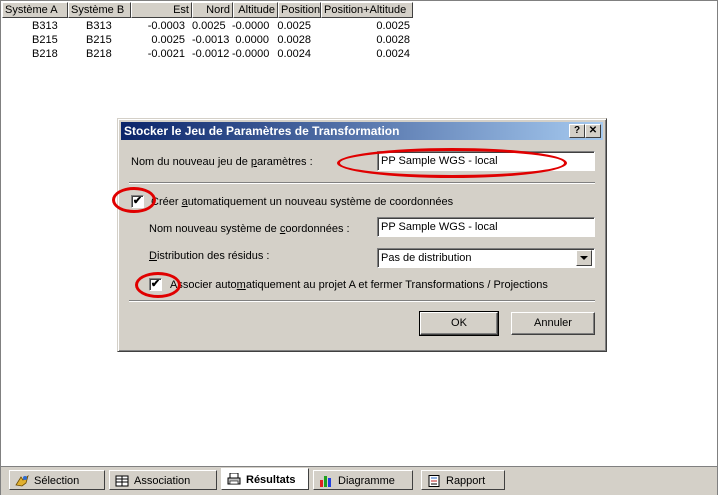 This screenshot has height=495, width=718. I want to click on col-header-nord: Nord, so click(212, 10).